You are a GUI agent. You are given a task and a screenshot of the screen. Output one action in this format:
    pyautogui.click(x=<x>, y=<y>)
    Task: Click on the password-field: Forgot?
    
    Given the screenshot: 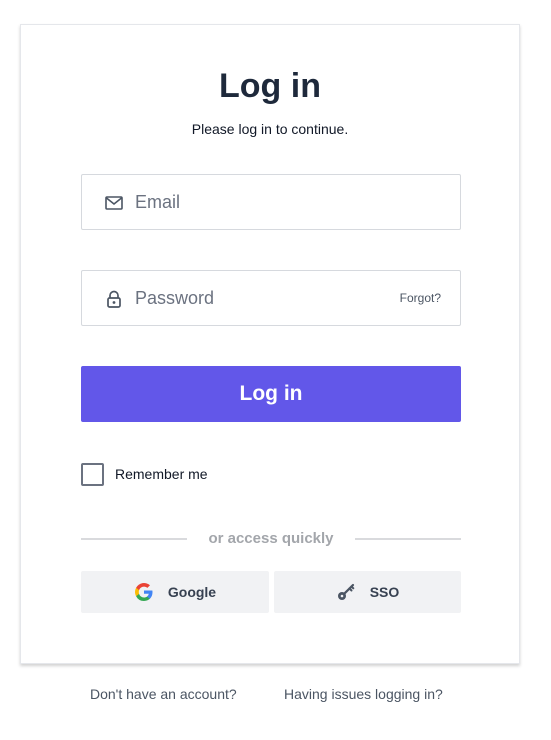 What is the action you would take?
    pyautogui.click(x=271, y=298)
    